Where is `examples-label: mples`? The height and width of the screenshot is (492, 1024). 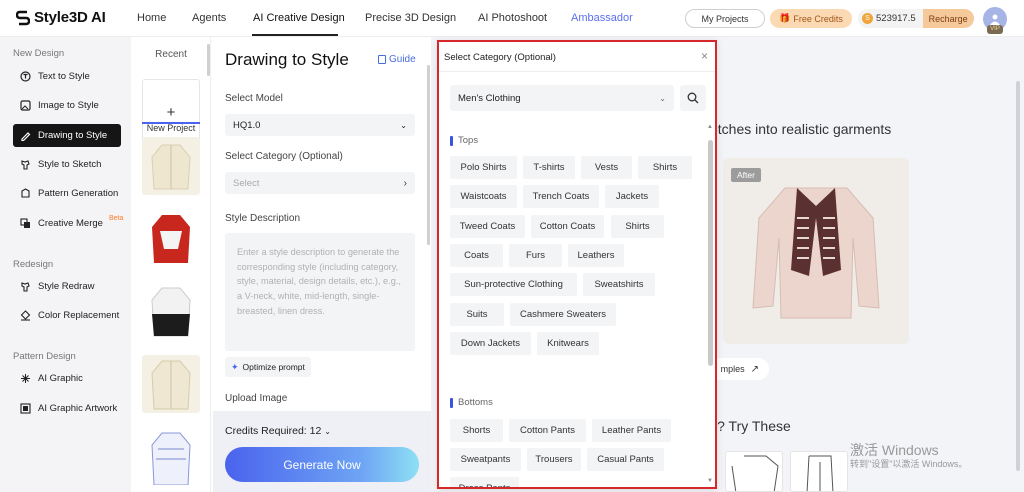
examples-label: mples is located at coordinates (732, 369).